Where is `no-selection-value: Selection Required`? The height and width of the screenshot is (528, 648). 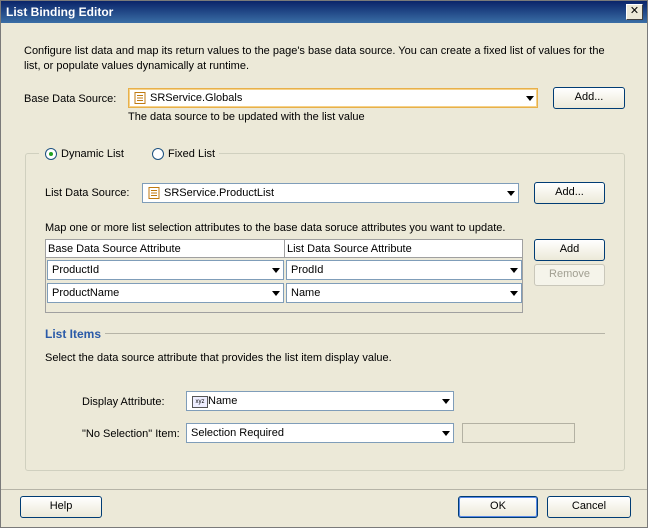
no-selection-value: Selection Required is located at coordinates (237, 433).